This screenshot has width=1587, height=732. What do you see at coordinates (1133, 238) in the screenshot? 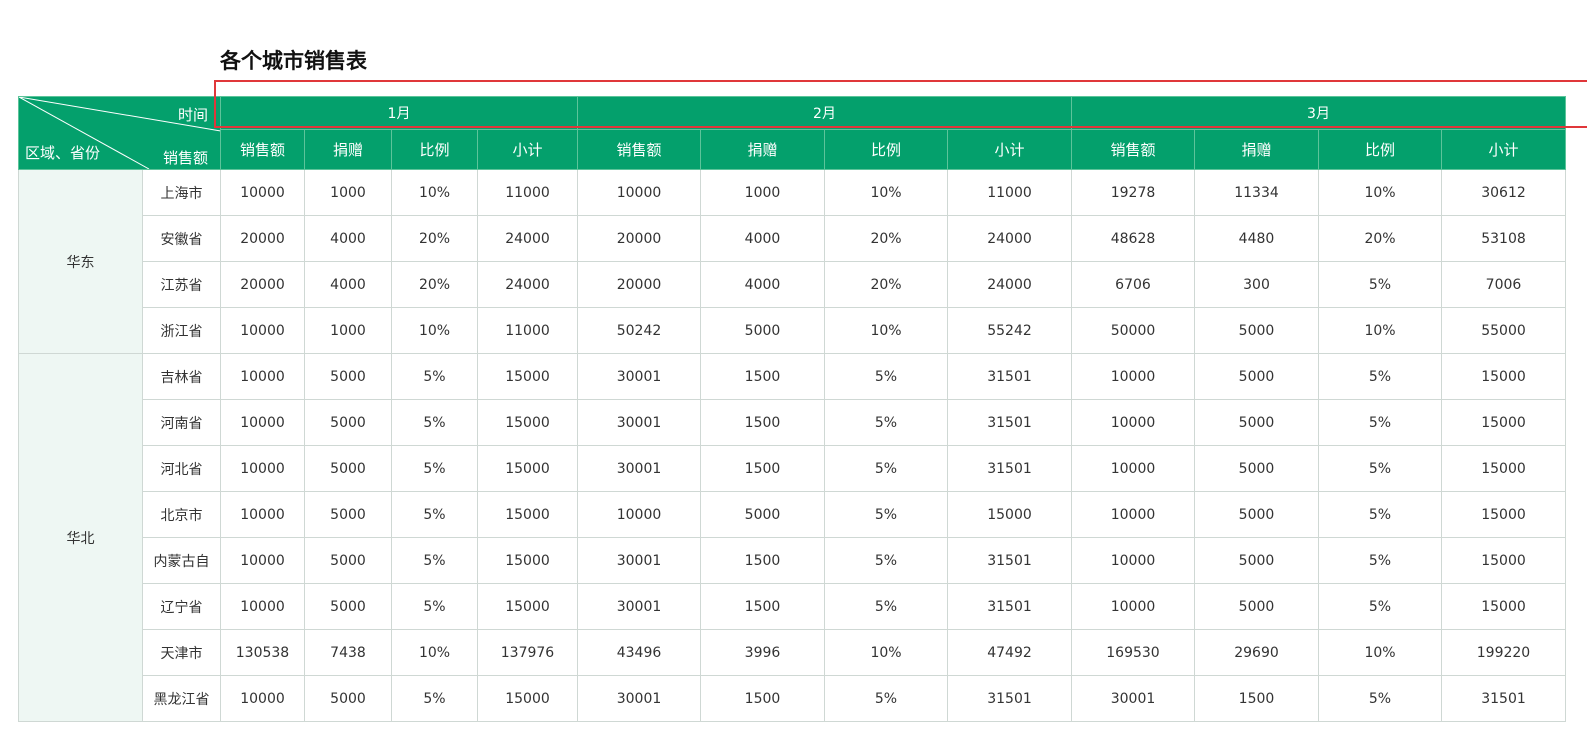
I see `value-cell: 48628` at bounding box center [1133, 238].